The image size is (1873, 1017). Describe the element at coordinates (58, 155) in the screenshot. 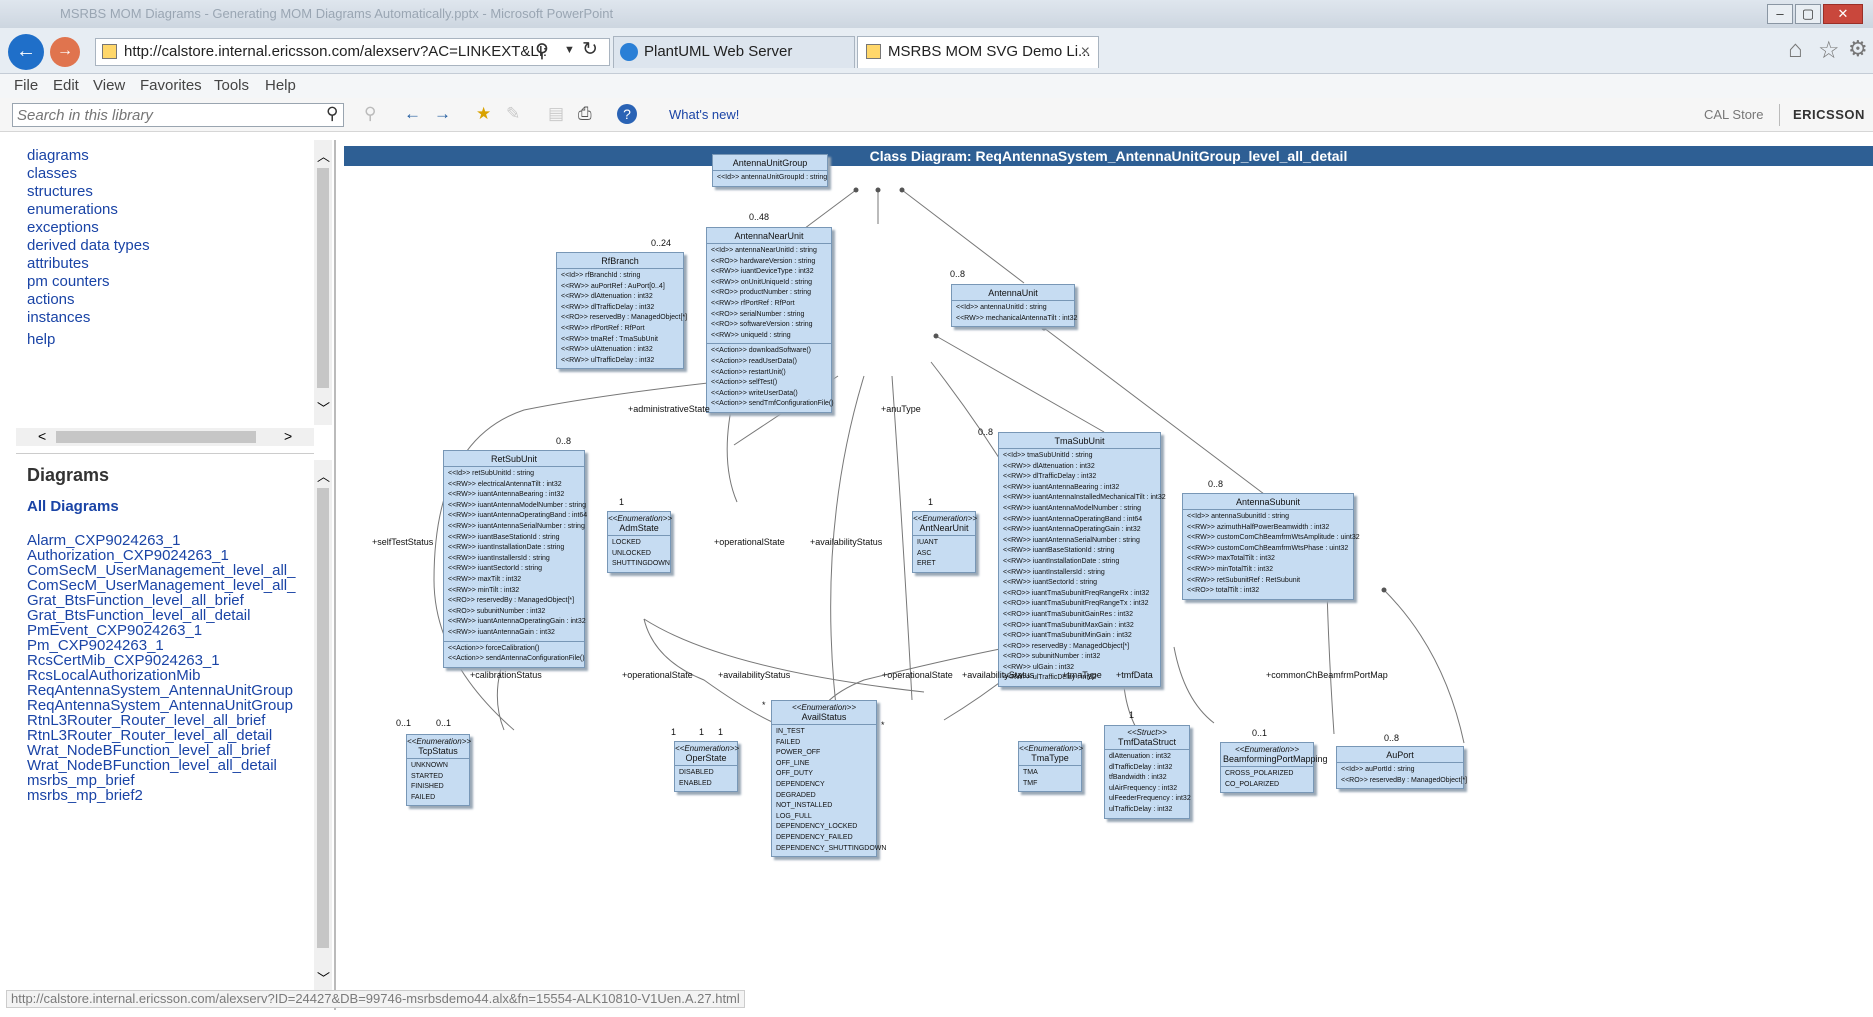

I see `link-diagrams: diagrams` at that location.